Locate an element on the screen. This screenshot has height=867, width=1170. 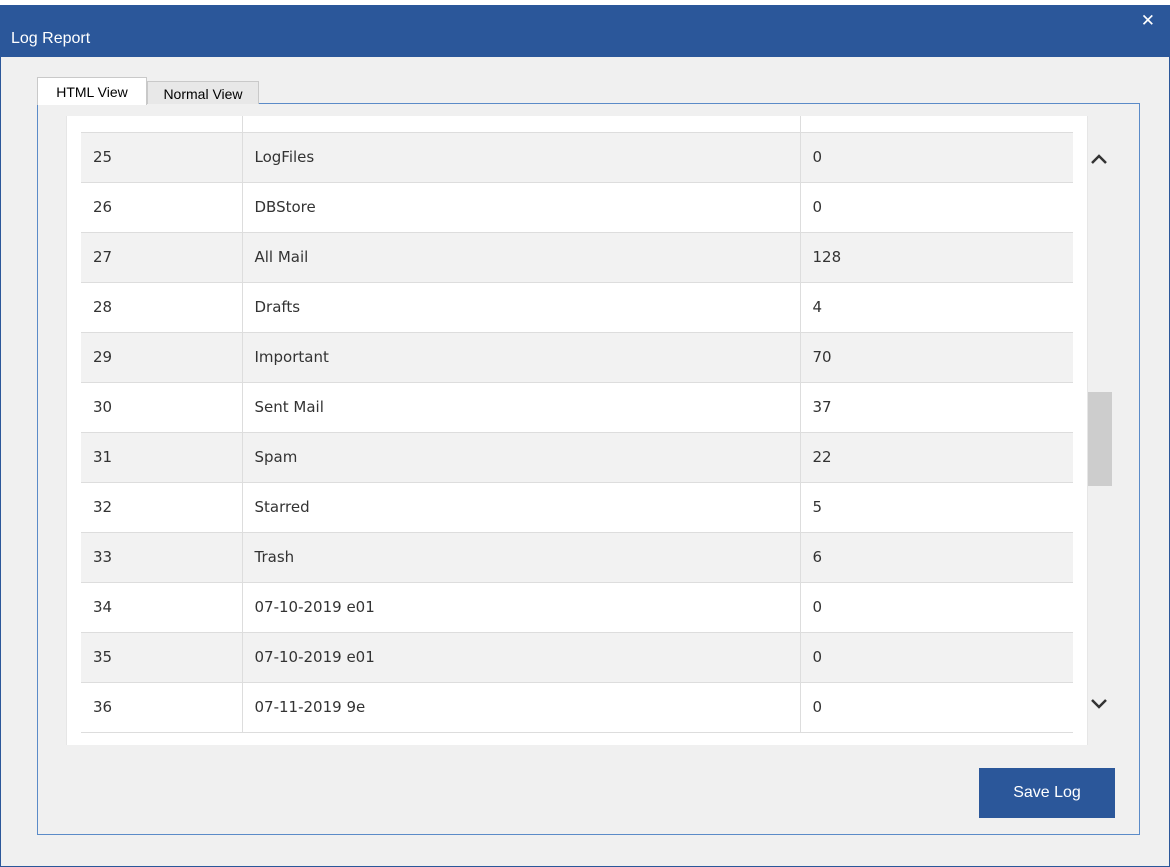
table-row: 28 Drafts 4 is located at coordinates (577, 307).